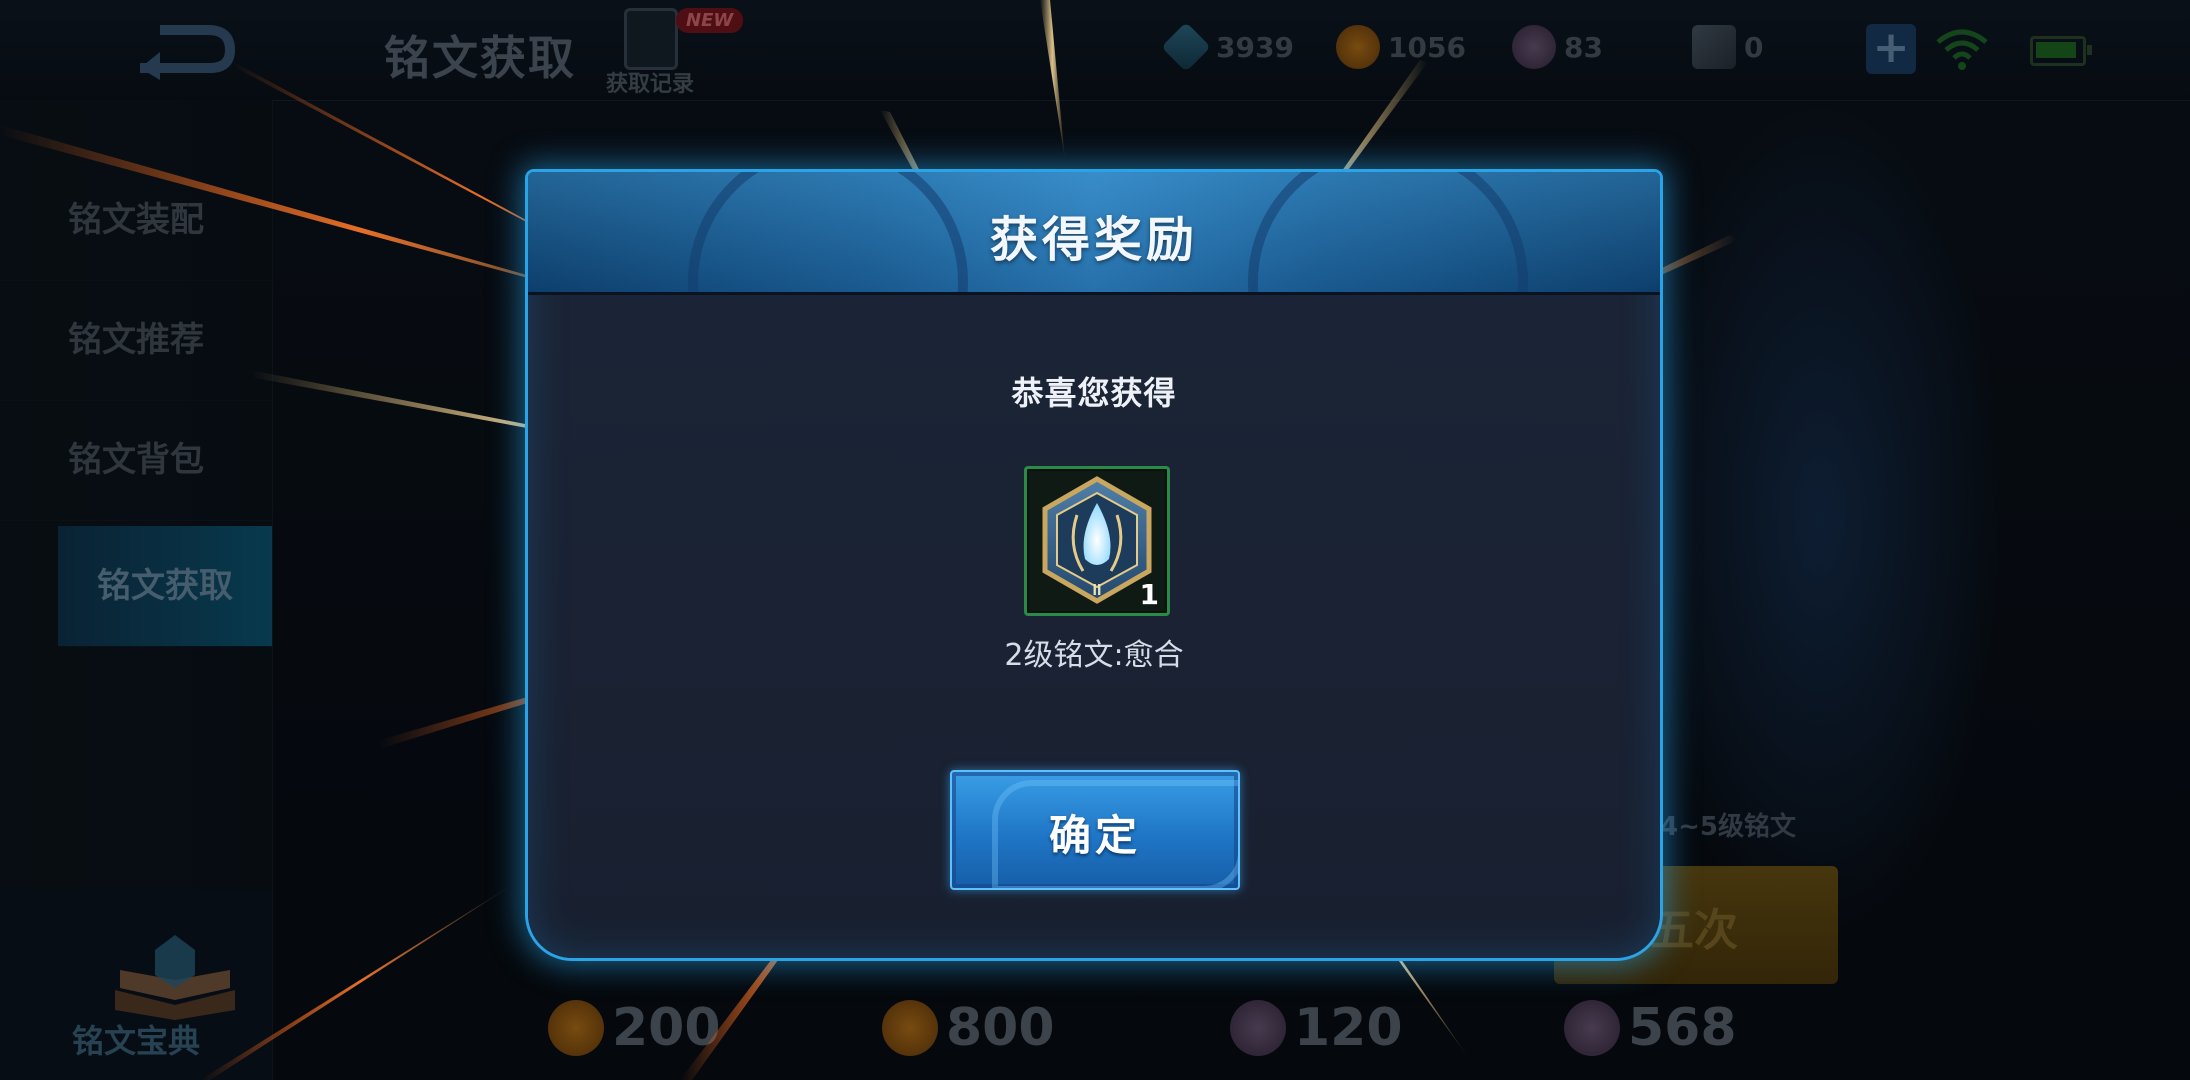 The height and width of the screenshot is (1080, 2190). Describe the element at coordinates (1094, 835) in the screenshot. I see `confirm-label: 确定` at that location.